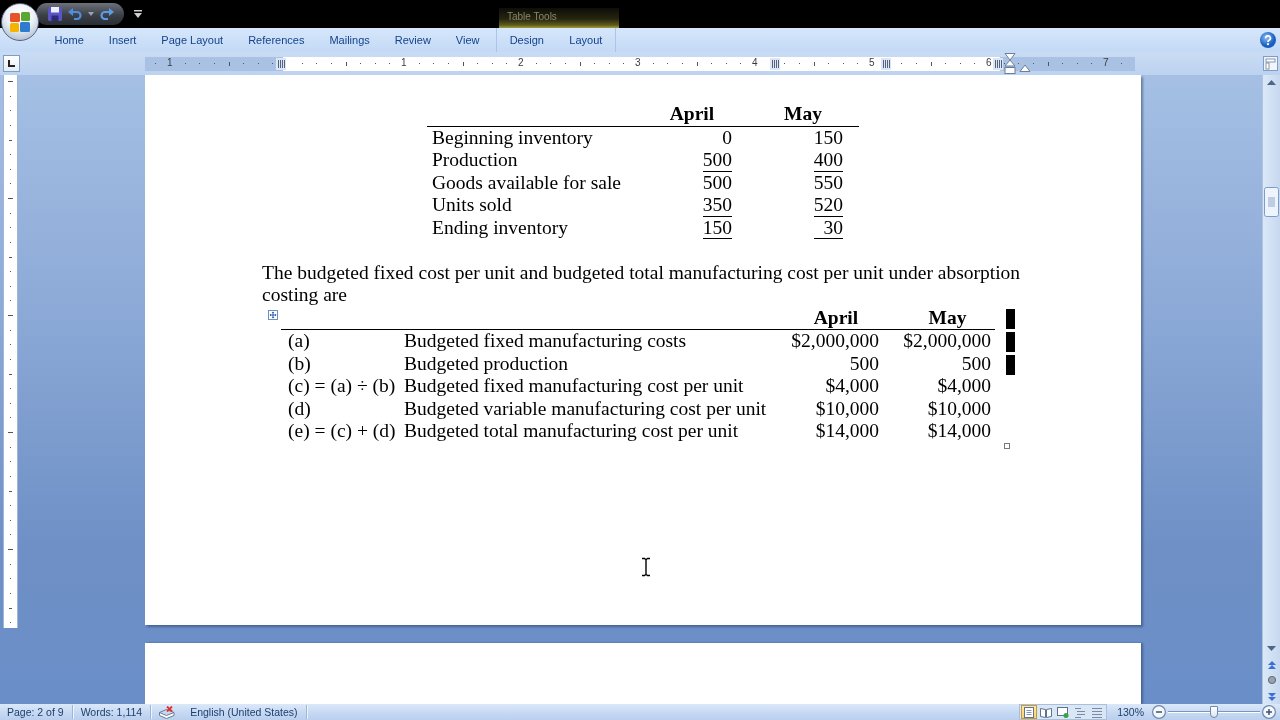 The width and height of the screenshot is (1280, 720). What do you see at coordinates (1130, 712) in the screenshot?
I see `zoom-level: 130%` at bounding box center [1130, 712].